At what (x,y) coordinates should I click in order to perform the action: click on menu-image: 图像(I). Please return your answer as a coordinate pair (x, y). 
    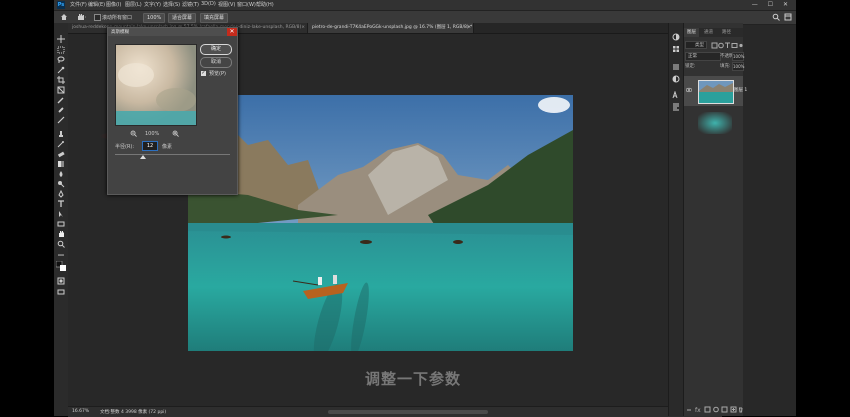
    Looking at the image, I should click on (113, 4).